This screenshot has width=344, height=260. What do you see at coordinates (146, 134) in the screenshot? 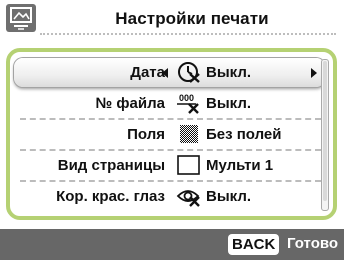
I see `setting-label: Поля` at bounding box center [146, 134].